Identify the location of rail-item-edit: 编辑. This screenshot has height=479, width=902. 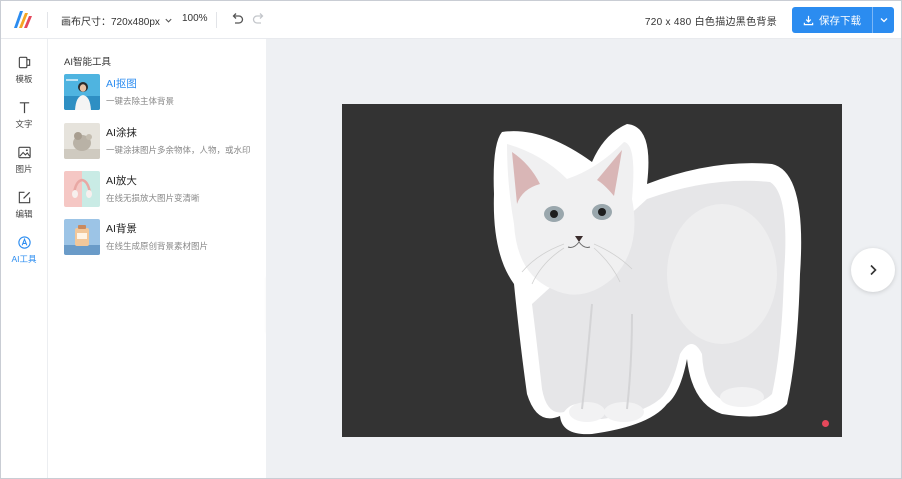
(24, 210).